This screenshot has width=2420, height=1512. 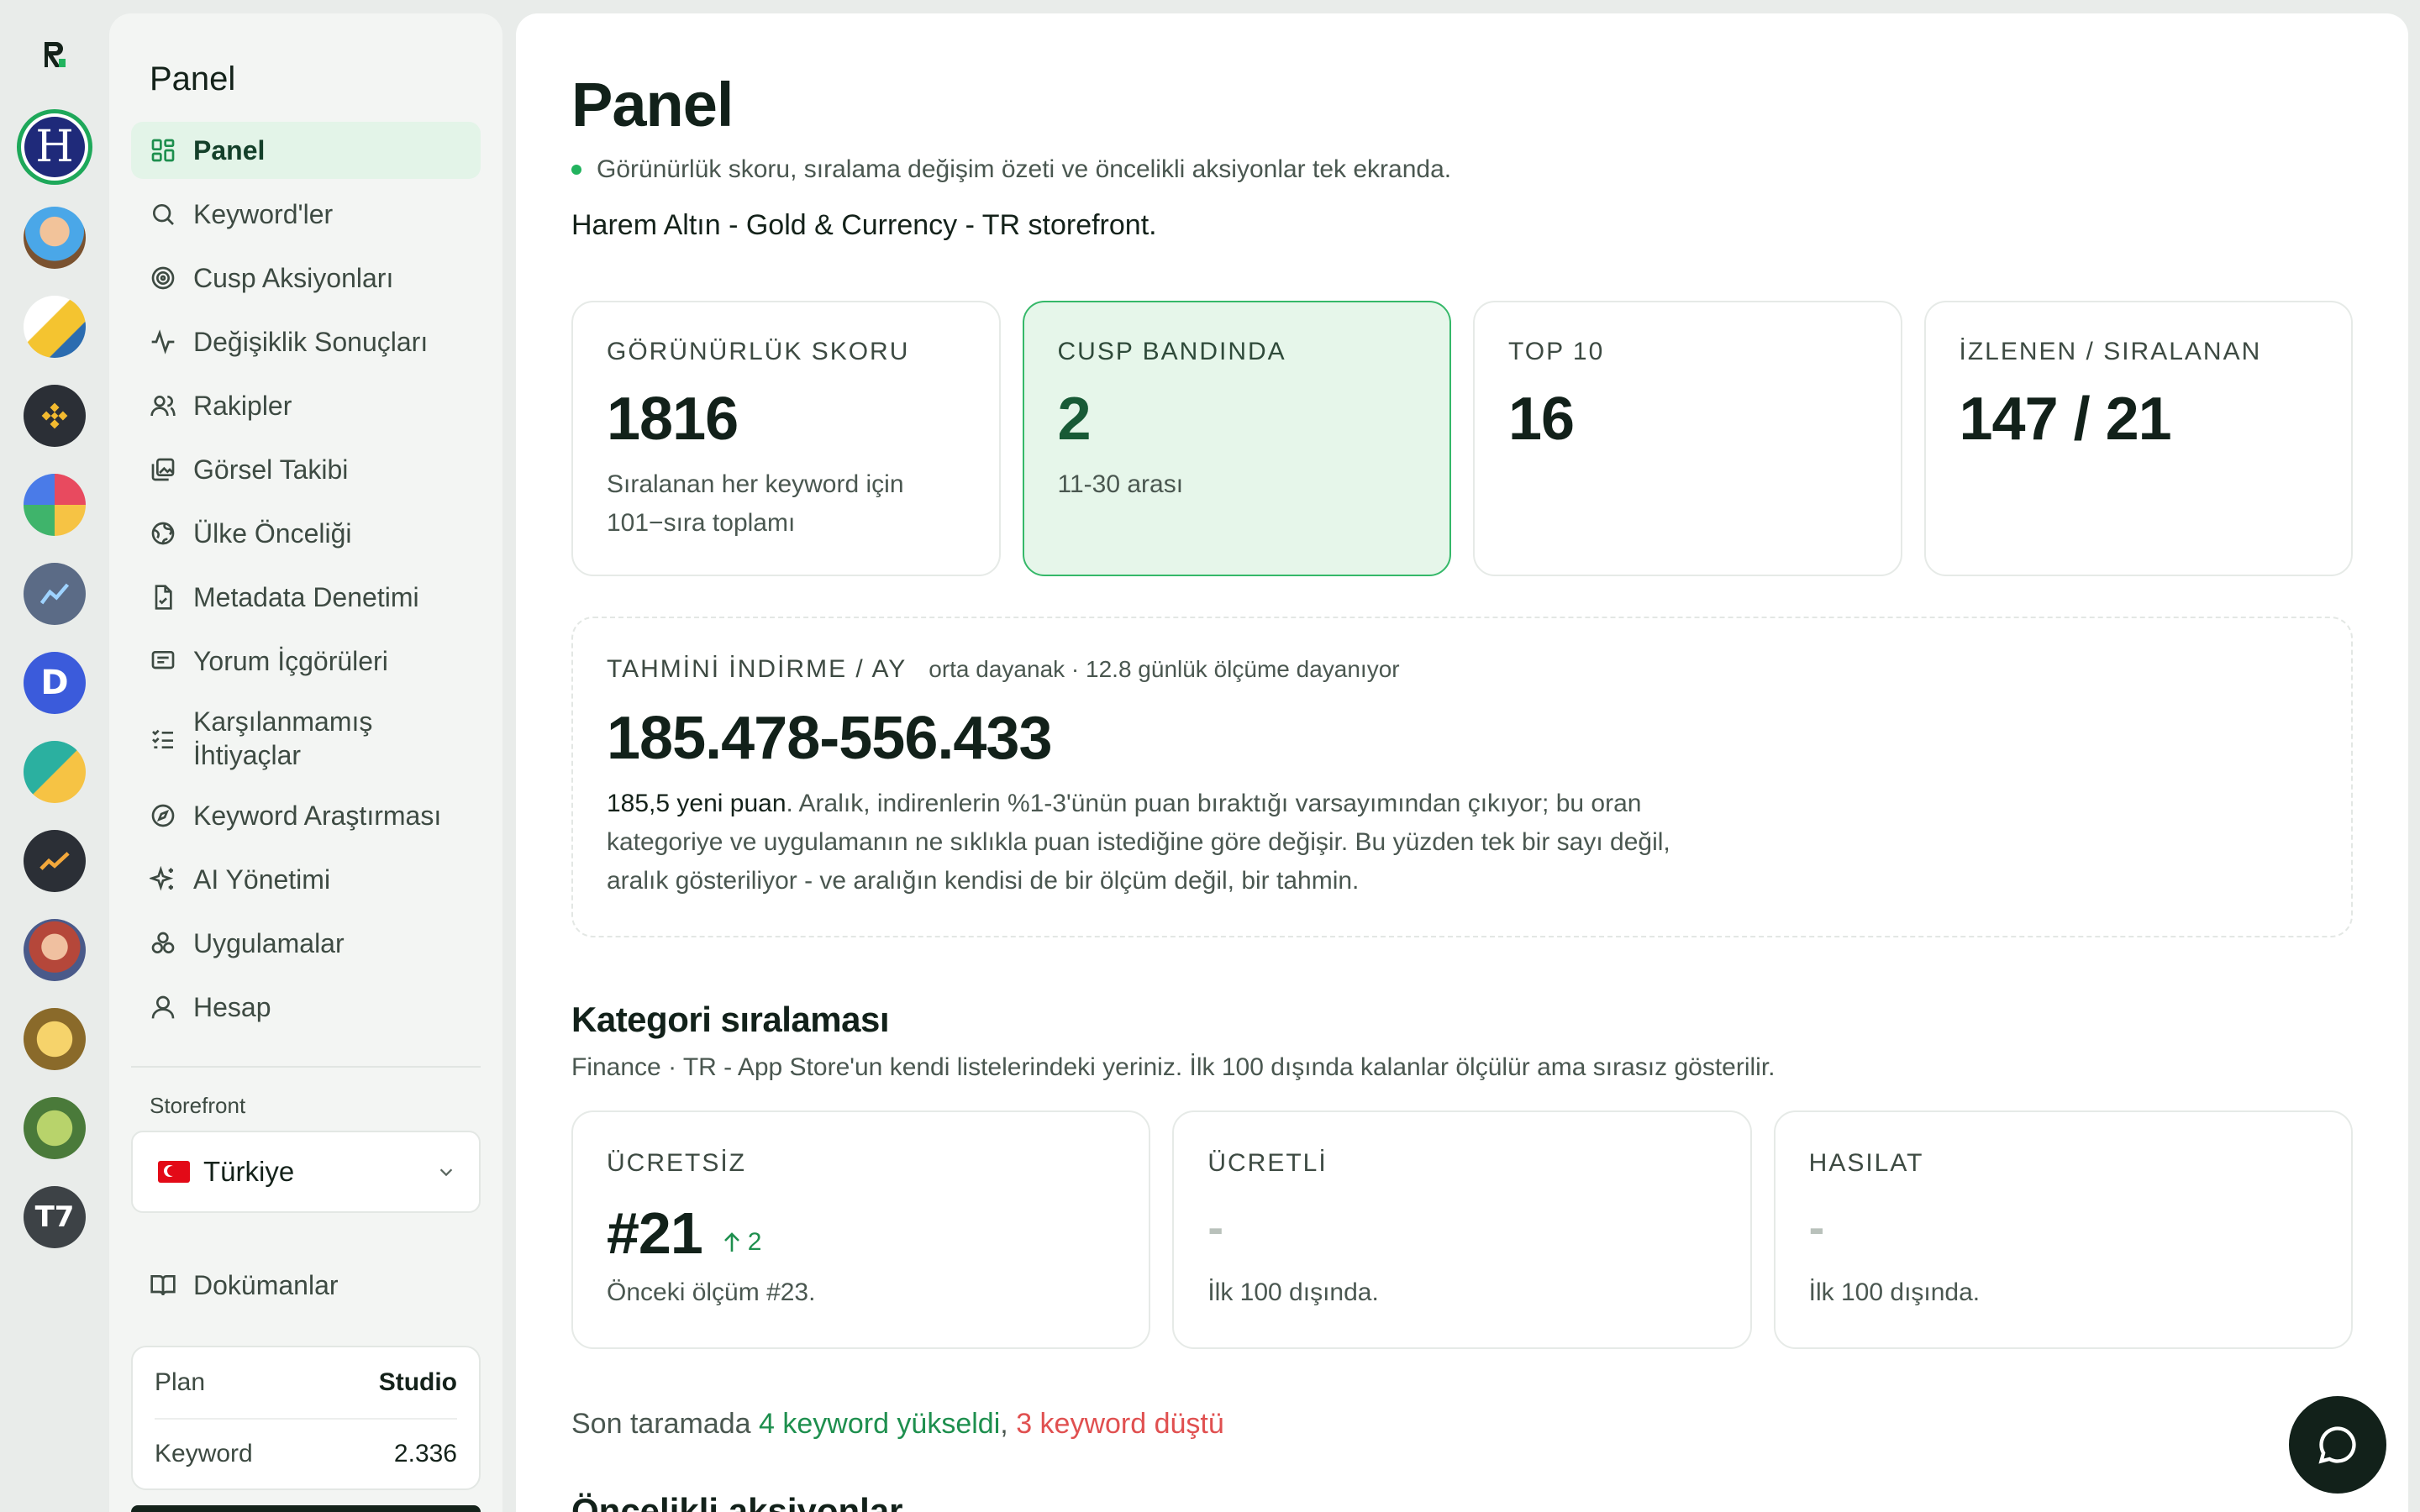 I want to click on app-avatar-investing-icon, so click(x=55, y=861).